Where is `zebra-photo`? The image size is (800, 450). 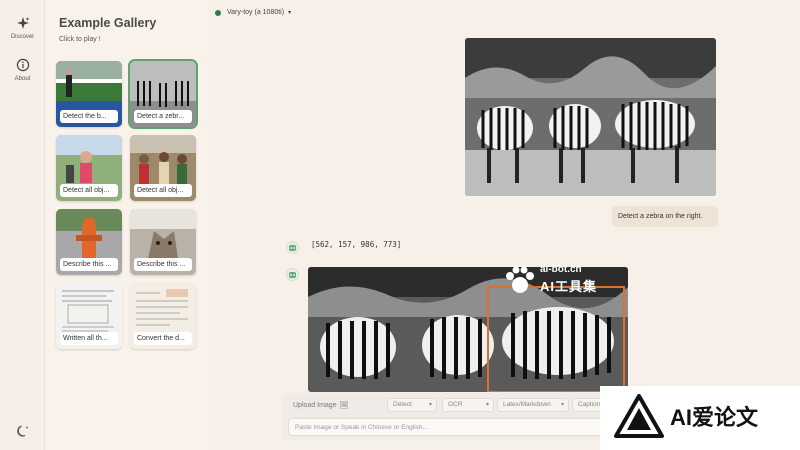
zebra-photo is located at coordinates (590, 117).